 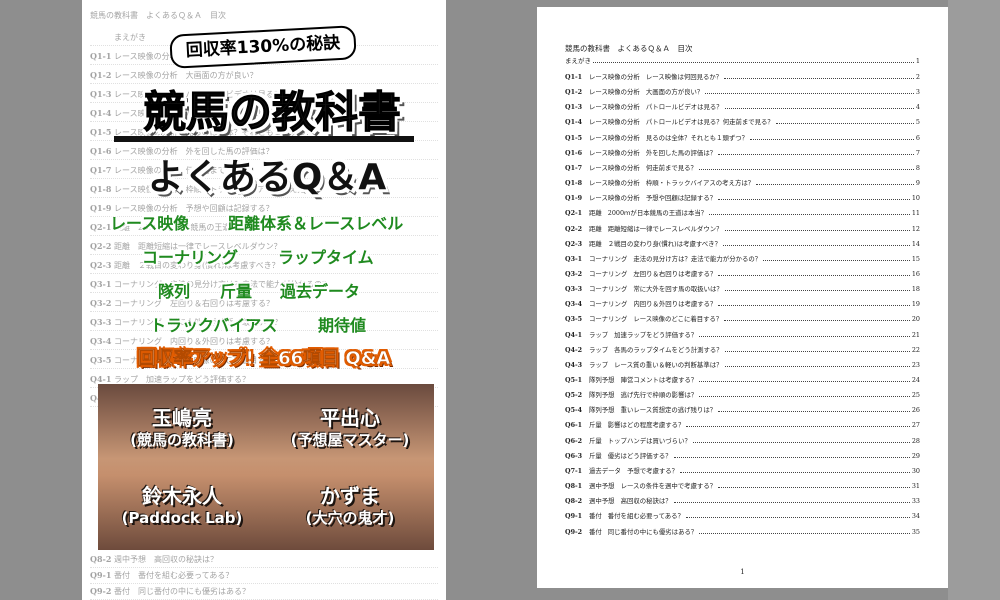 I want to click on cover-background-line-text: 番付 番付を組む必要ってある？, so click(x=174, y=575).